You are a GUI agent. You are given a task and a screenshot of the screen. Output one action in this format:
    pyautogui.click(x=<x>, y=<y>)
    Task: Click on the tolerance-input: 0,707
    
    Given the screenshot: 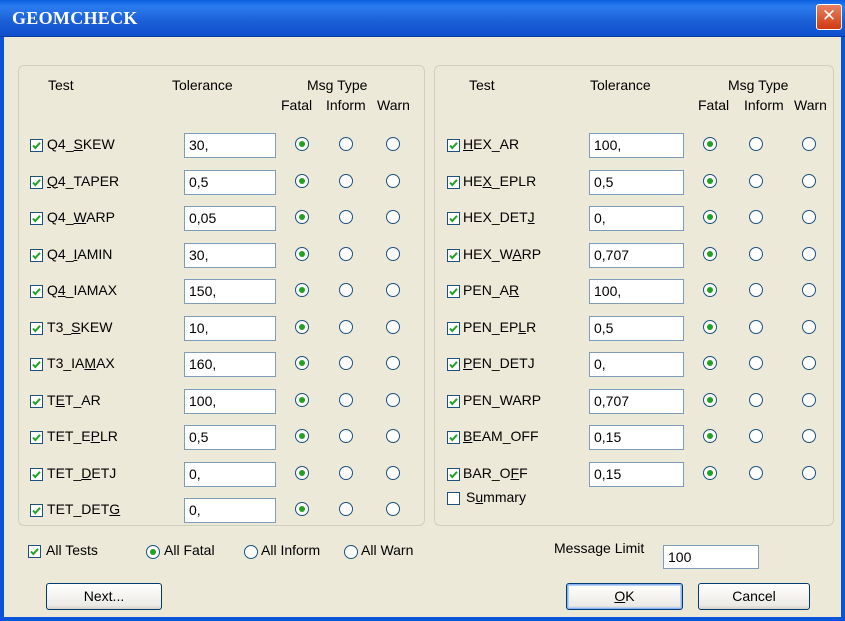 What is the action you would take?
    pyautogui.click(x=636, y=255)
    